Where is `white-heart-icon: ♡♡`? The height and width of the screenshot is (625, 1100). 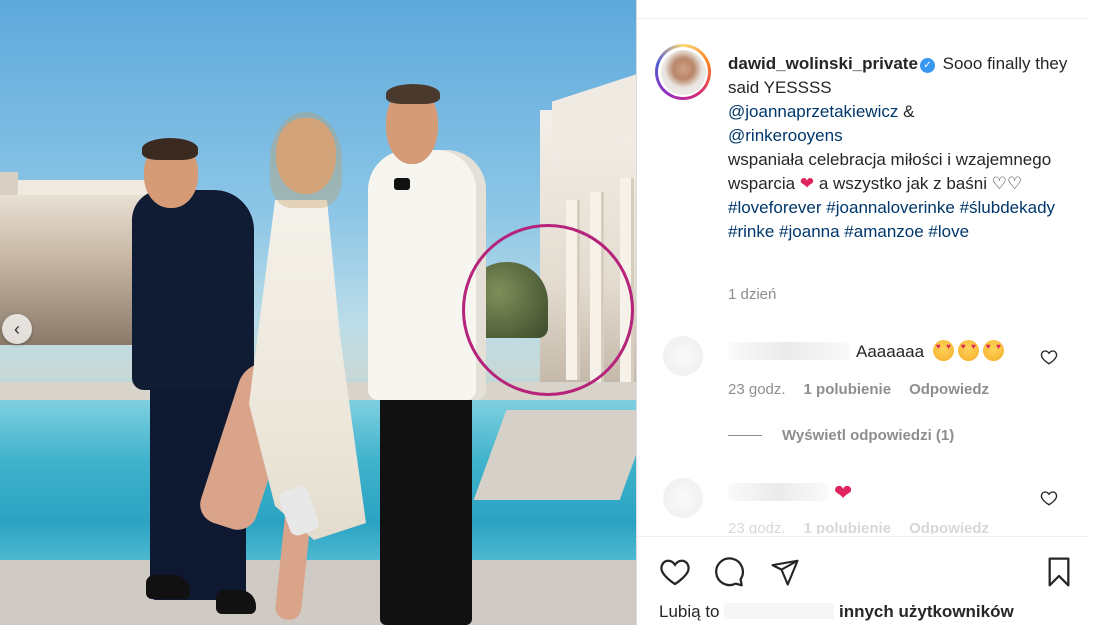
white-heart-icon: ♡♡ is located at coordinates (1007, 183).